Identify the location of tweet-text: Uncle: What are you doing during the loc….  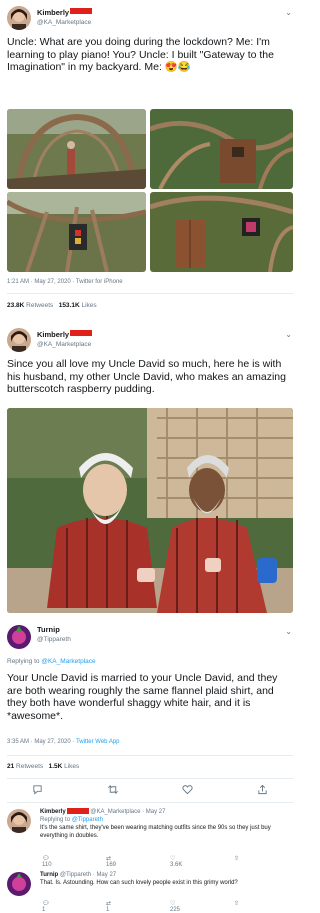
(140, 54).